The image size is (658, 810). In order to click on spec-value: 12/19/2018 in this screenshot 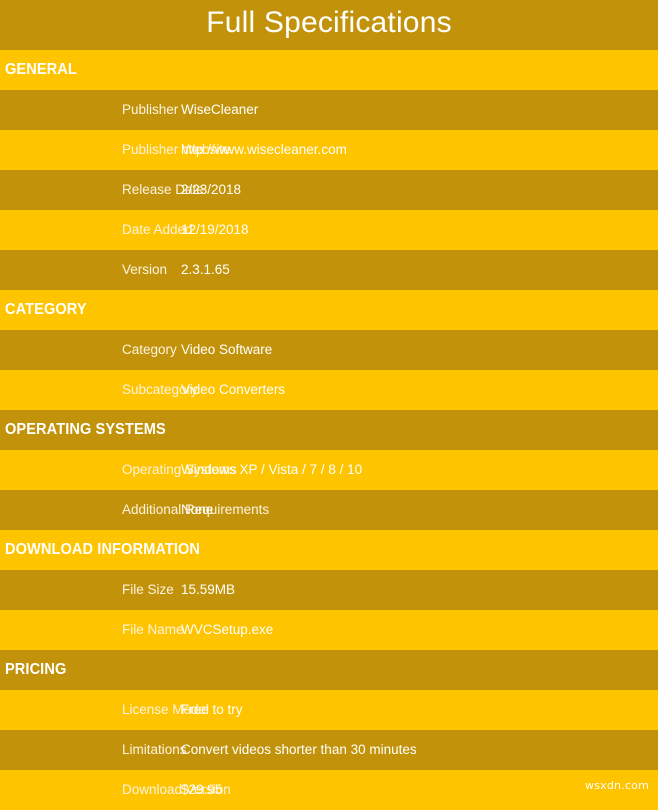, I will do `click(215, 230)`.